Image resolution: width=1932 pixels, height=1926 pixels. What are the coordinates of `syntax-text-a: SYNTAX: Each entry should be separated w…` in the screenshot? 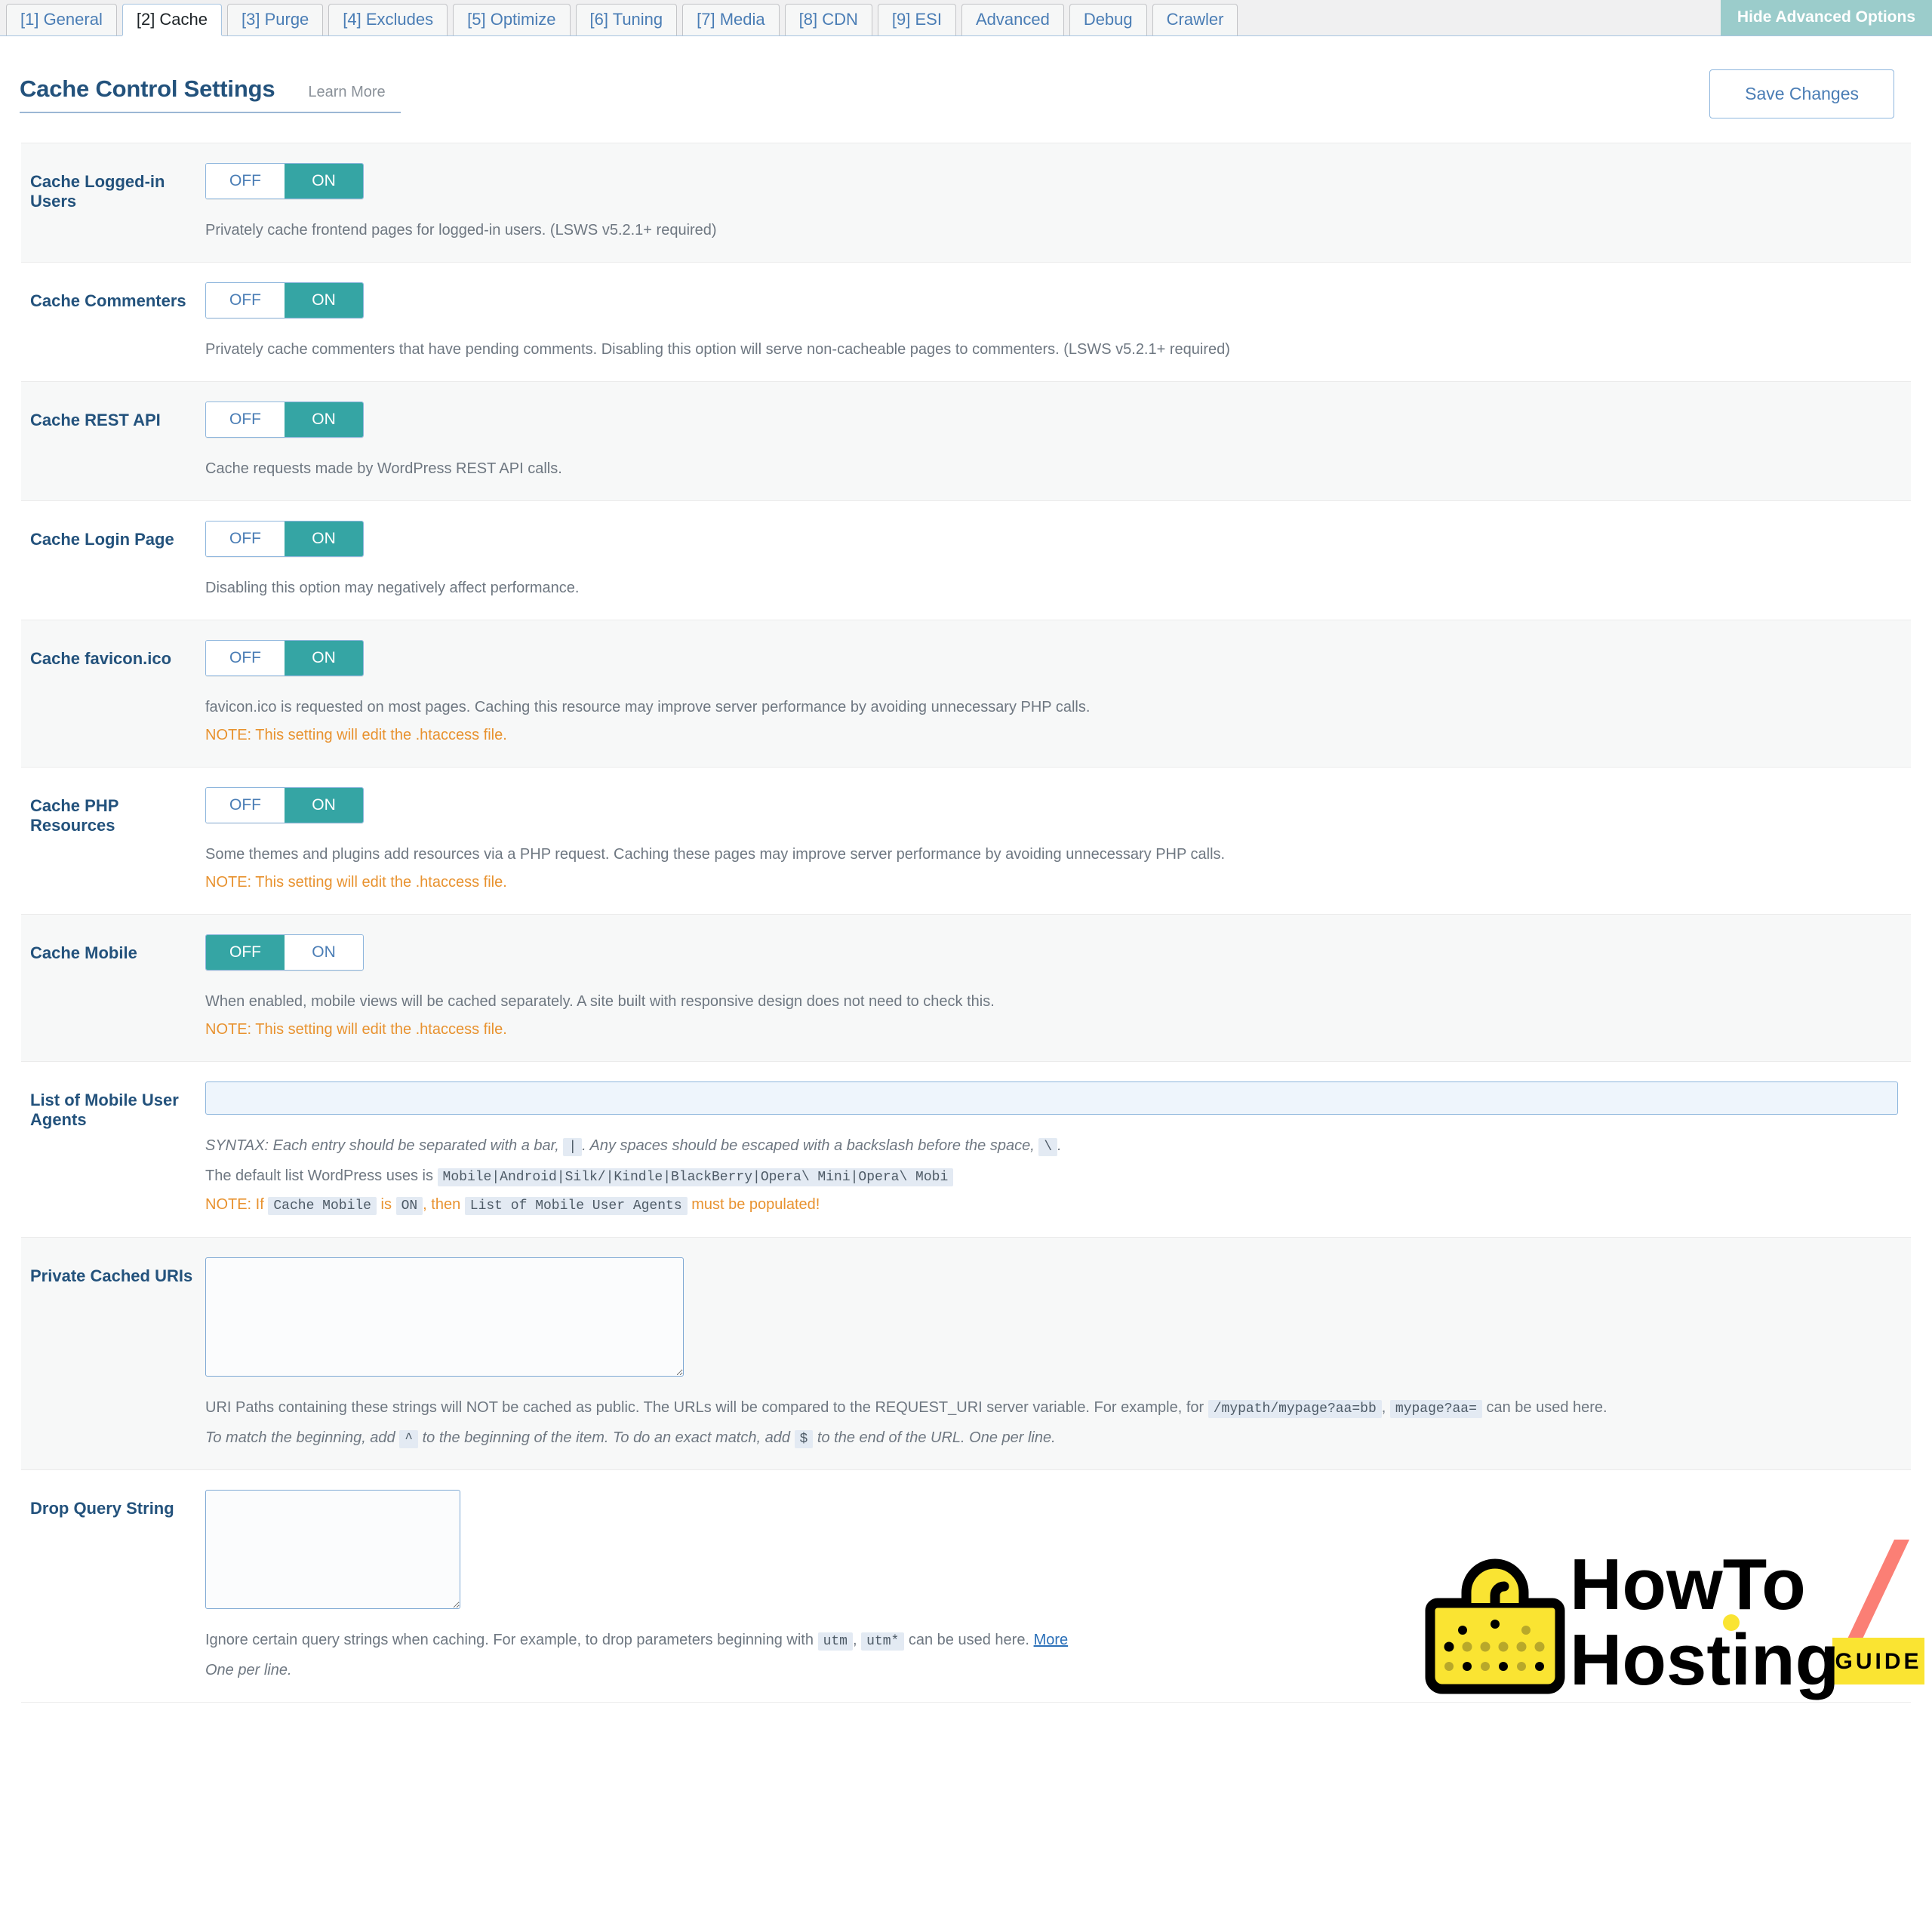 It's located at (382, 1145).